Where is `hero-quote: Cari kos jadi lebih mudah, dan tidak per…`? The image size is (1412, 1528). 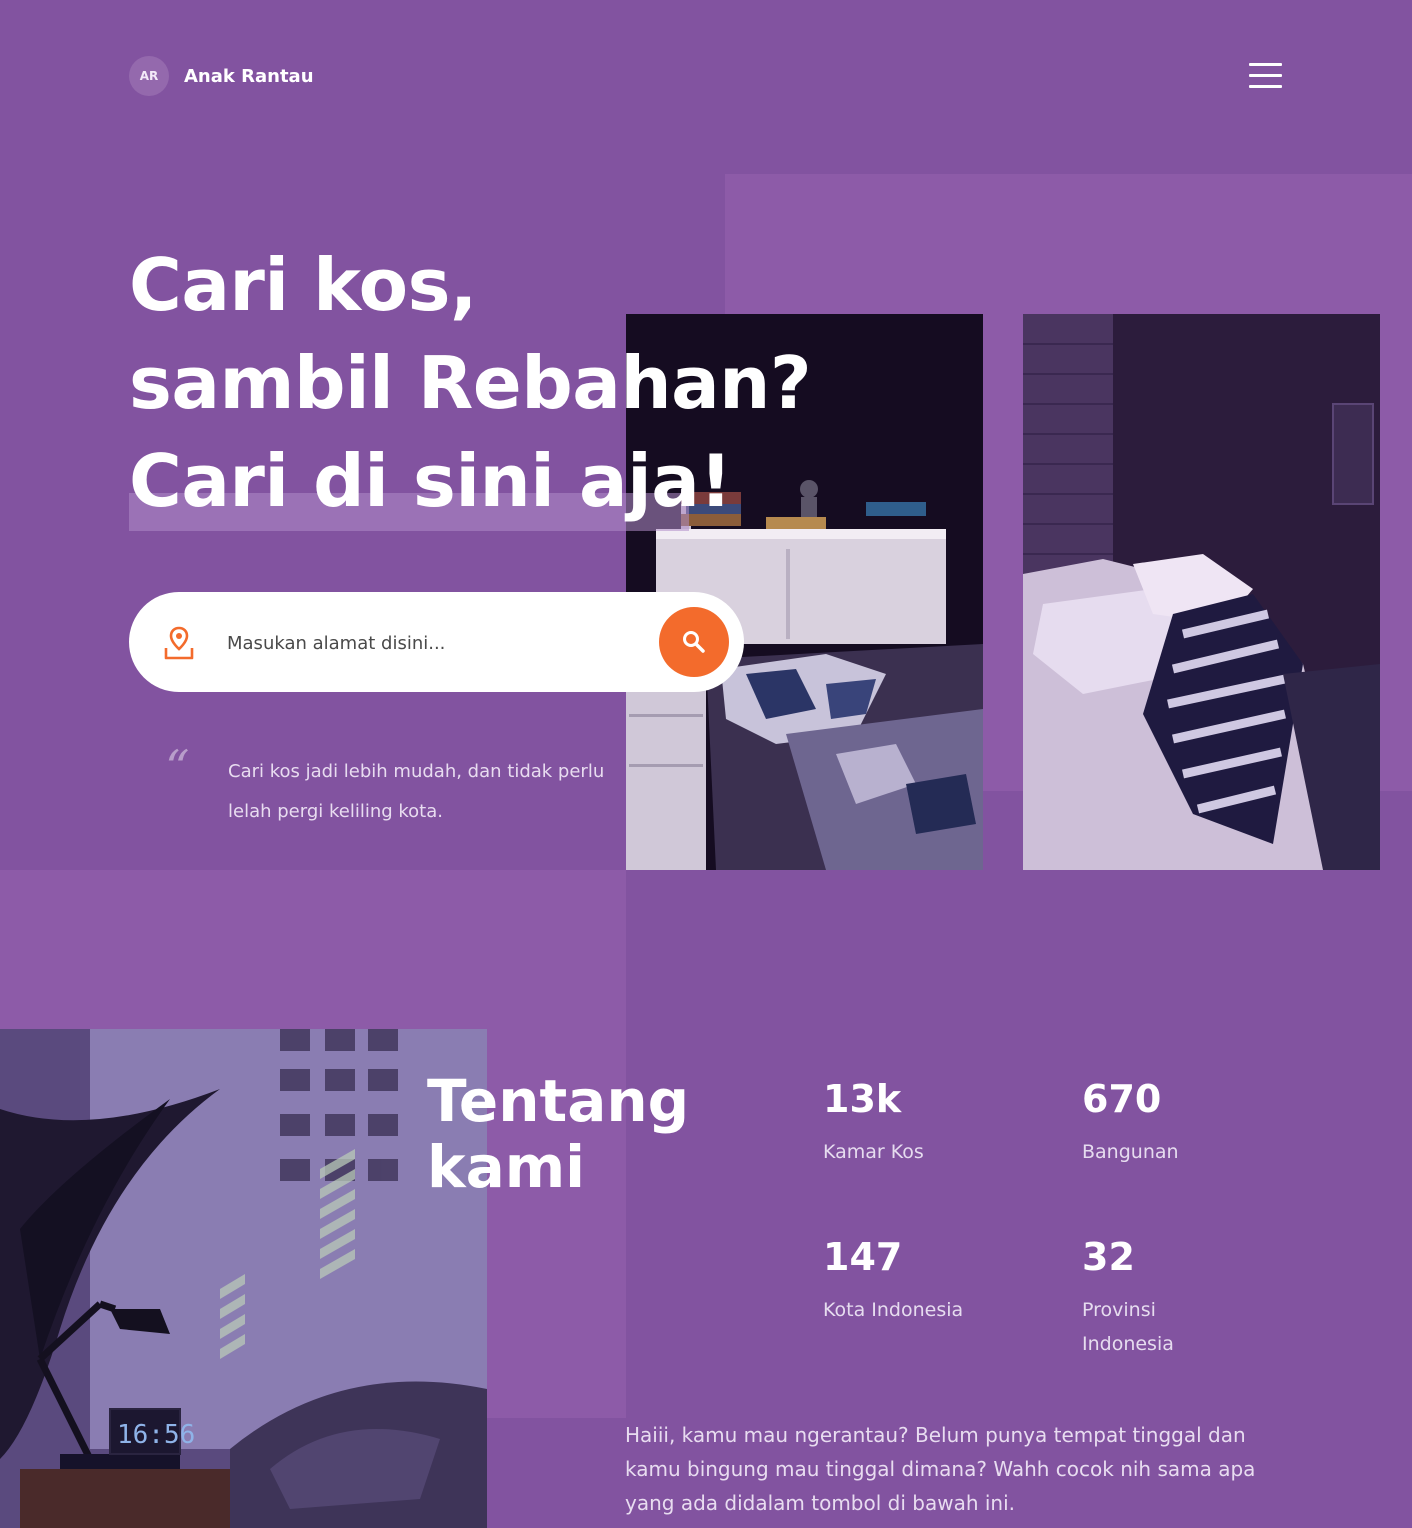
hero-quote: Cari kos jadi lebih mudah, dan tidak per… is located at coordinates (416, 791).